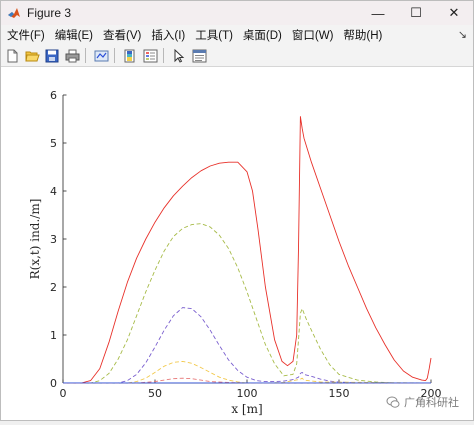  I want to click on link-plot-button, so click(101, 56).